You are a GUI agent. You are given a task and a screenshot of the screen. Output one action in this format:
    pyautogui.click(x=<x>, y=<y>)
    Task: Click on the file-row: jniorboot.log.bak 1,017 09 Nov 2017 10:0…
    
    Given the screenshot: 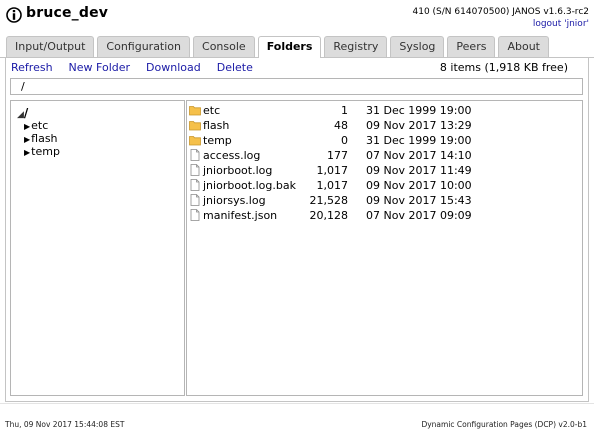 What is the action you would take?
    pyautogui.click(x=384, y=185)
    